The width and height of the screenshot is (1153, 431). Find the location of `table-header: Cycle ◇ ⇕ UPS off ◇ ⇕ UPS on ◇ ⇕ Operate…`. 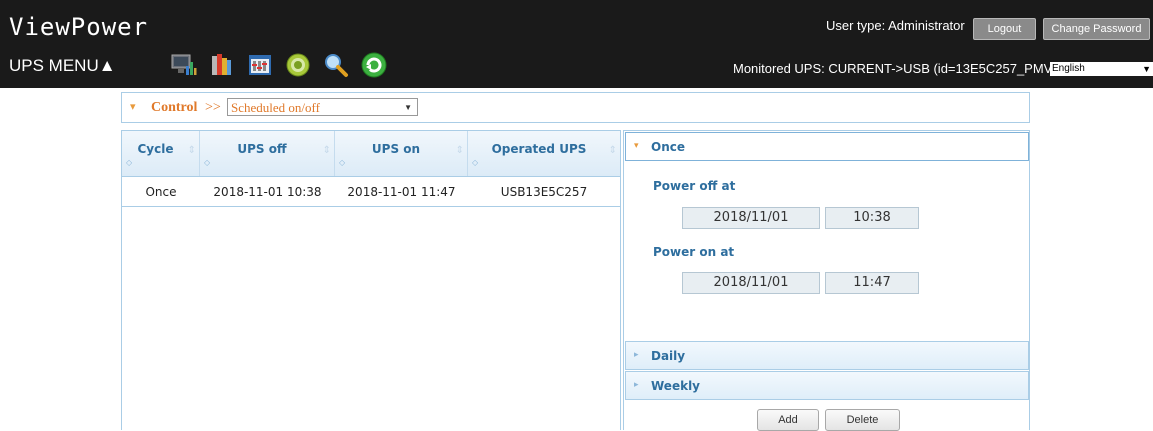

table-header: Cycle ◇ ⇕ UPS off ◇ ⇕ UPS on ◇ ⇕ Operate… is located at coordinates (371, 154).